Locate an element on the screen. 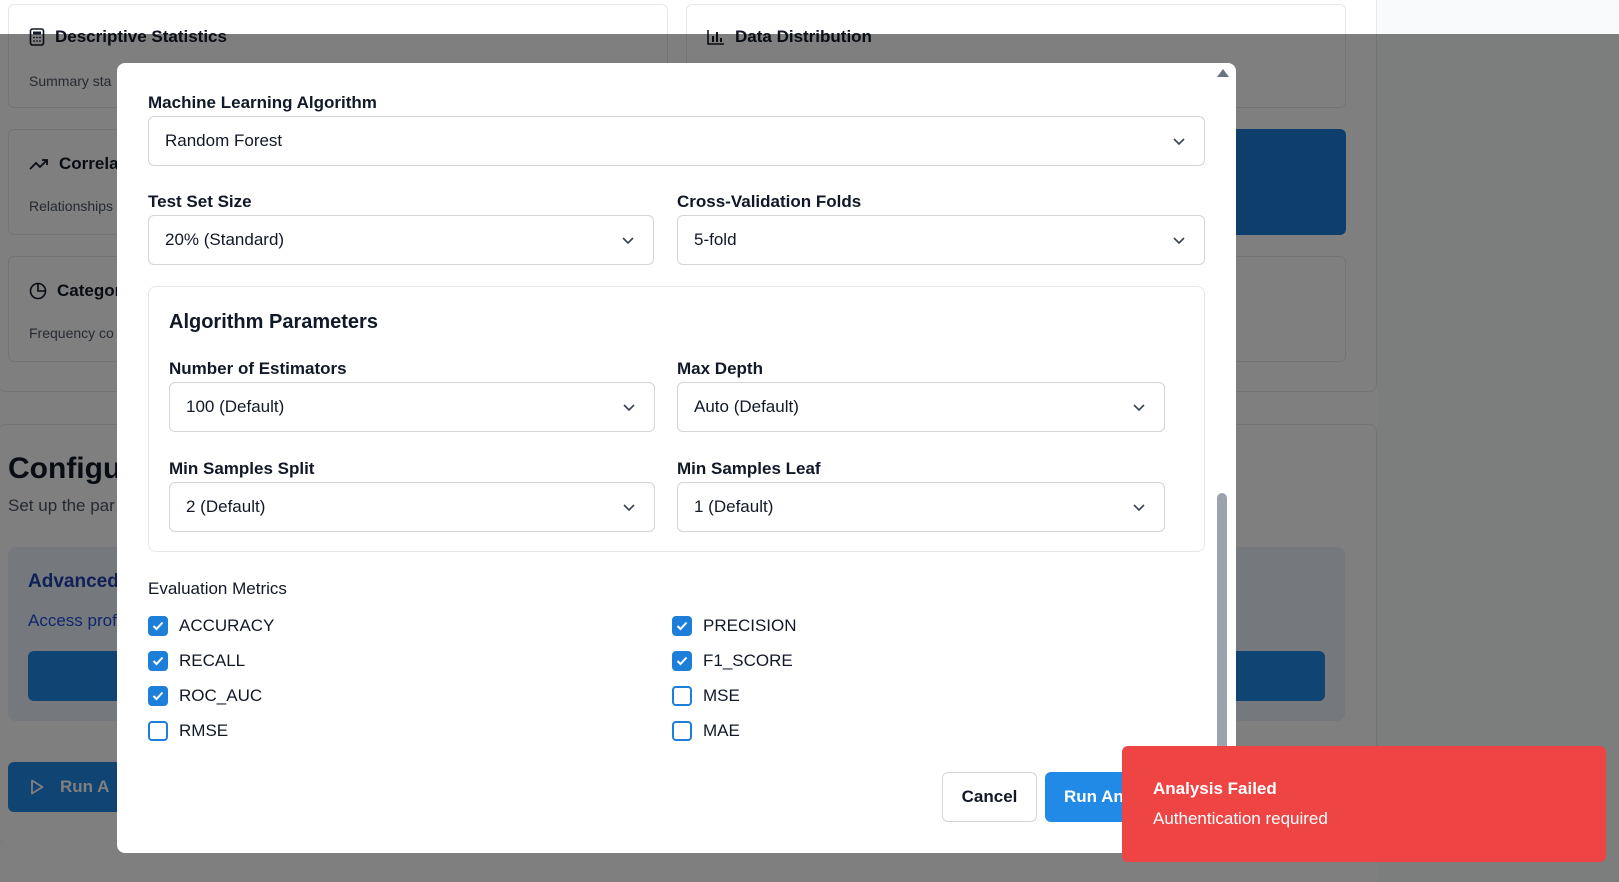 The width and height of the screenshot is (1619, 882). max-depth-label: Max Depth is located at coordinates (720, 368).